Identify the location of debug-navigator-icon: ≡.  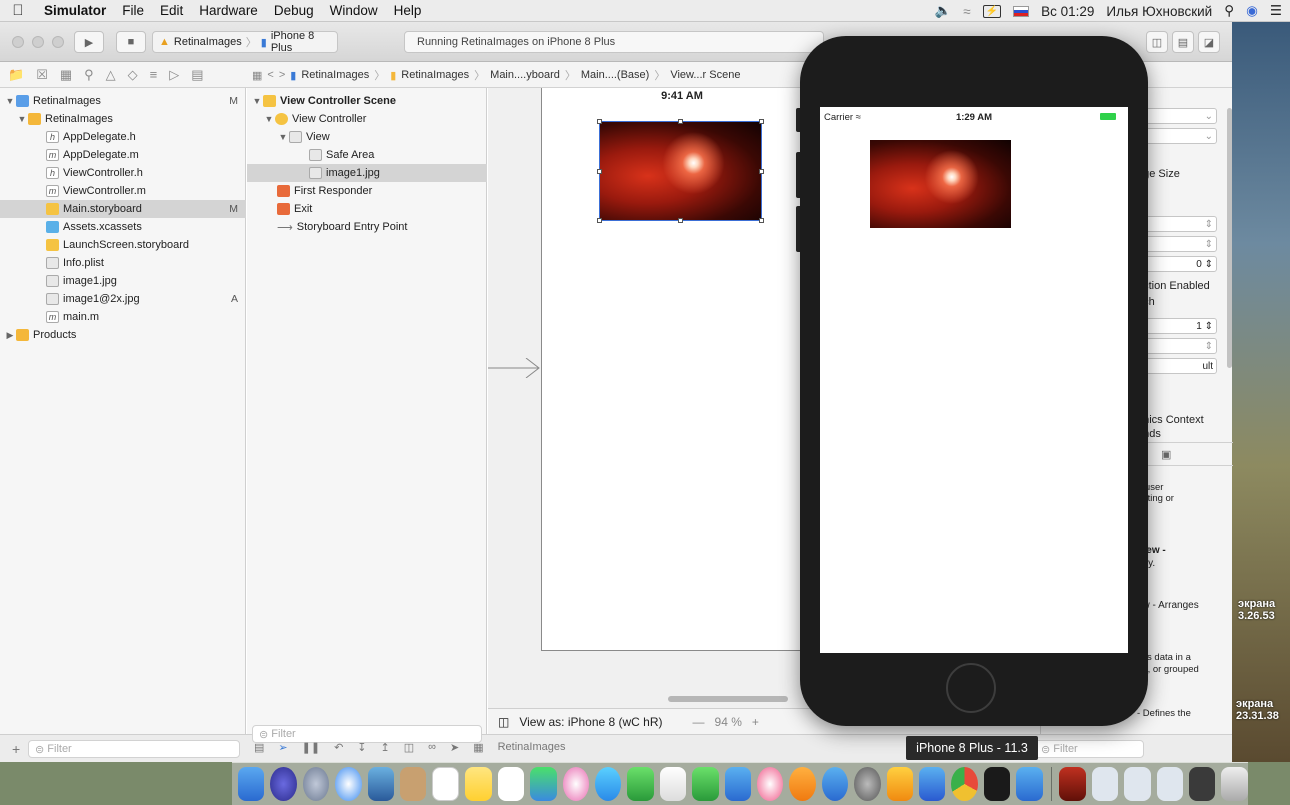
(154, 75).